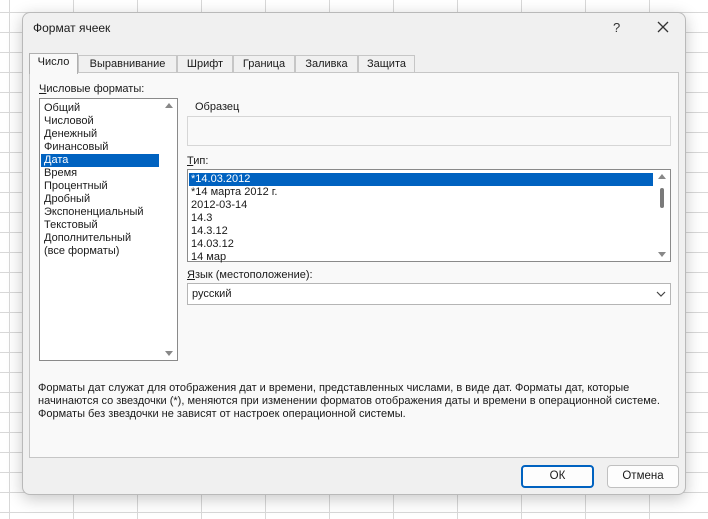 The image size is (708, 519). I want to click on category-text: Текстовый, so click(100, 225).